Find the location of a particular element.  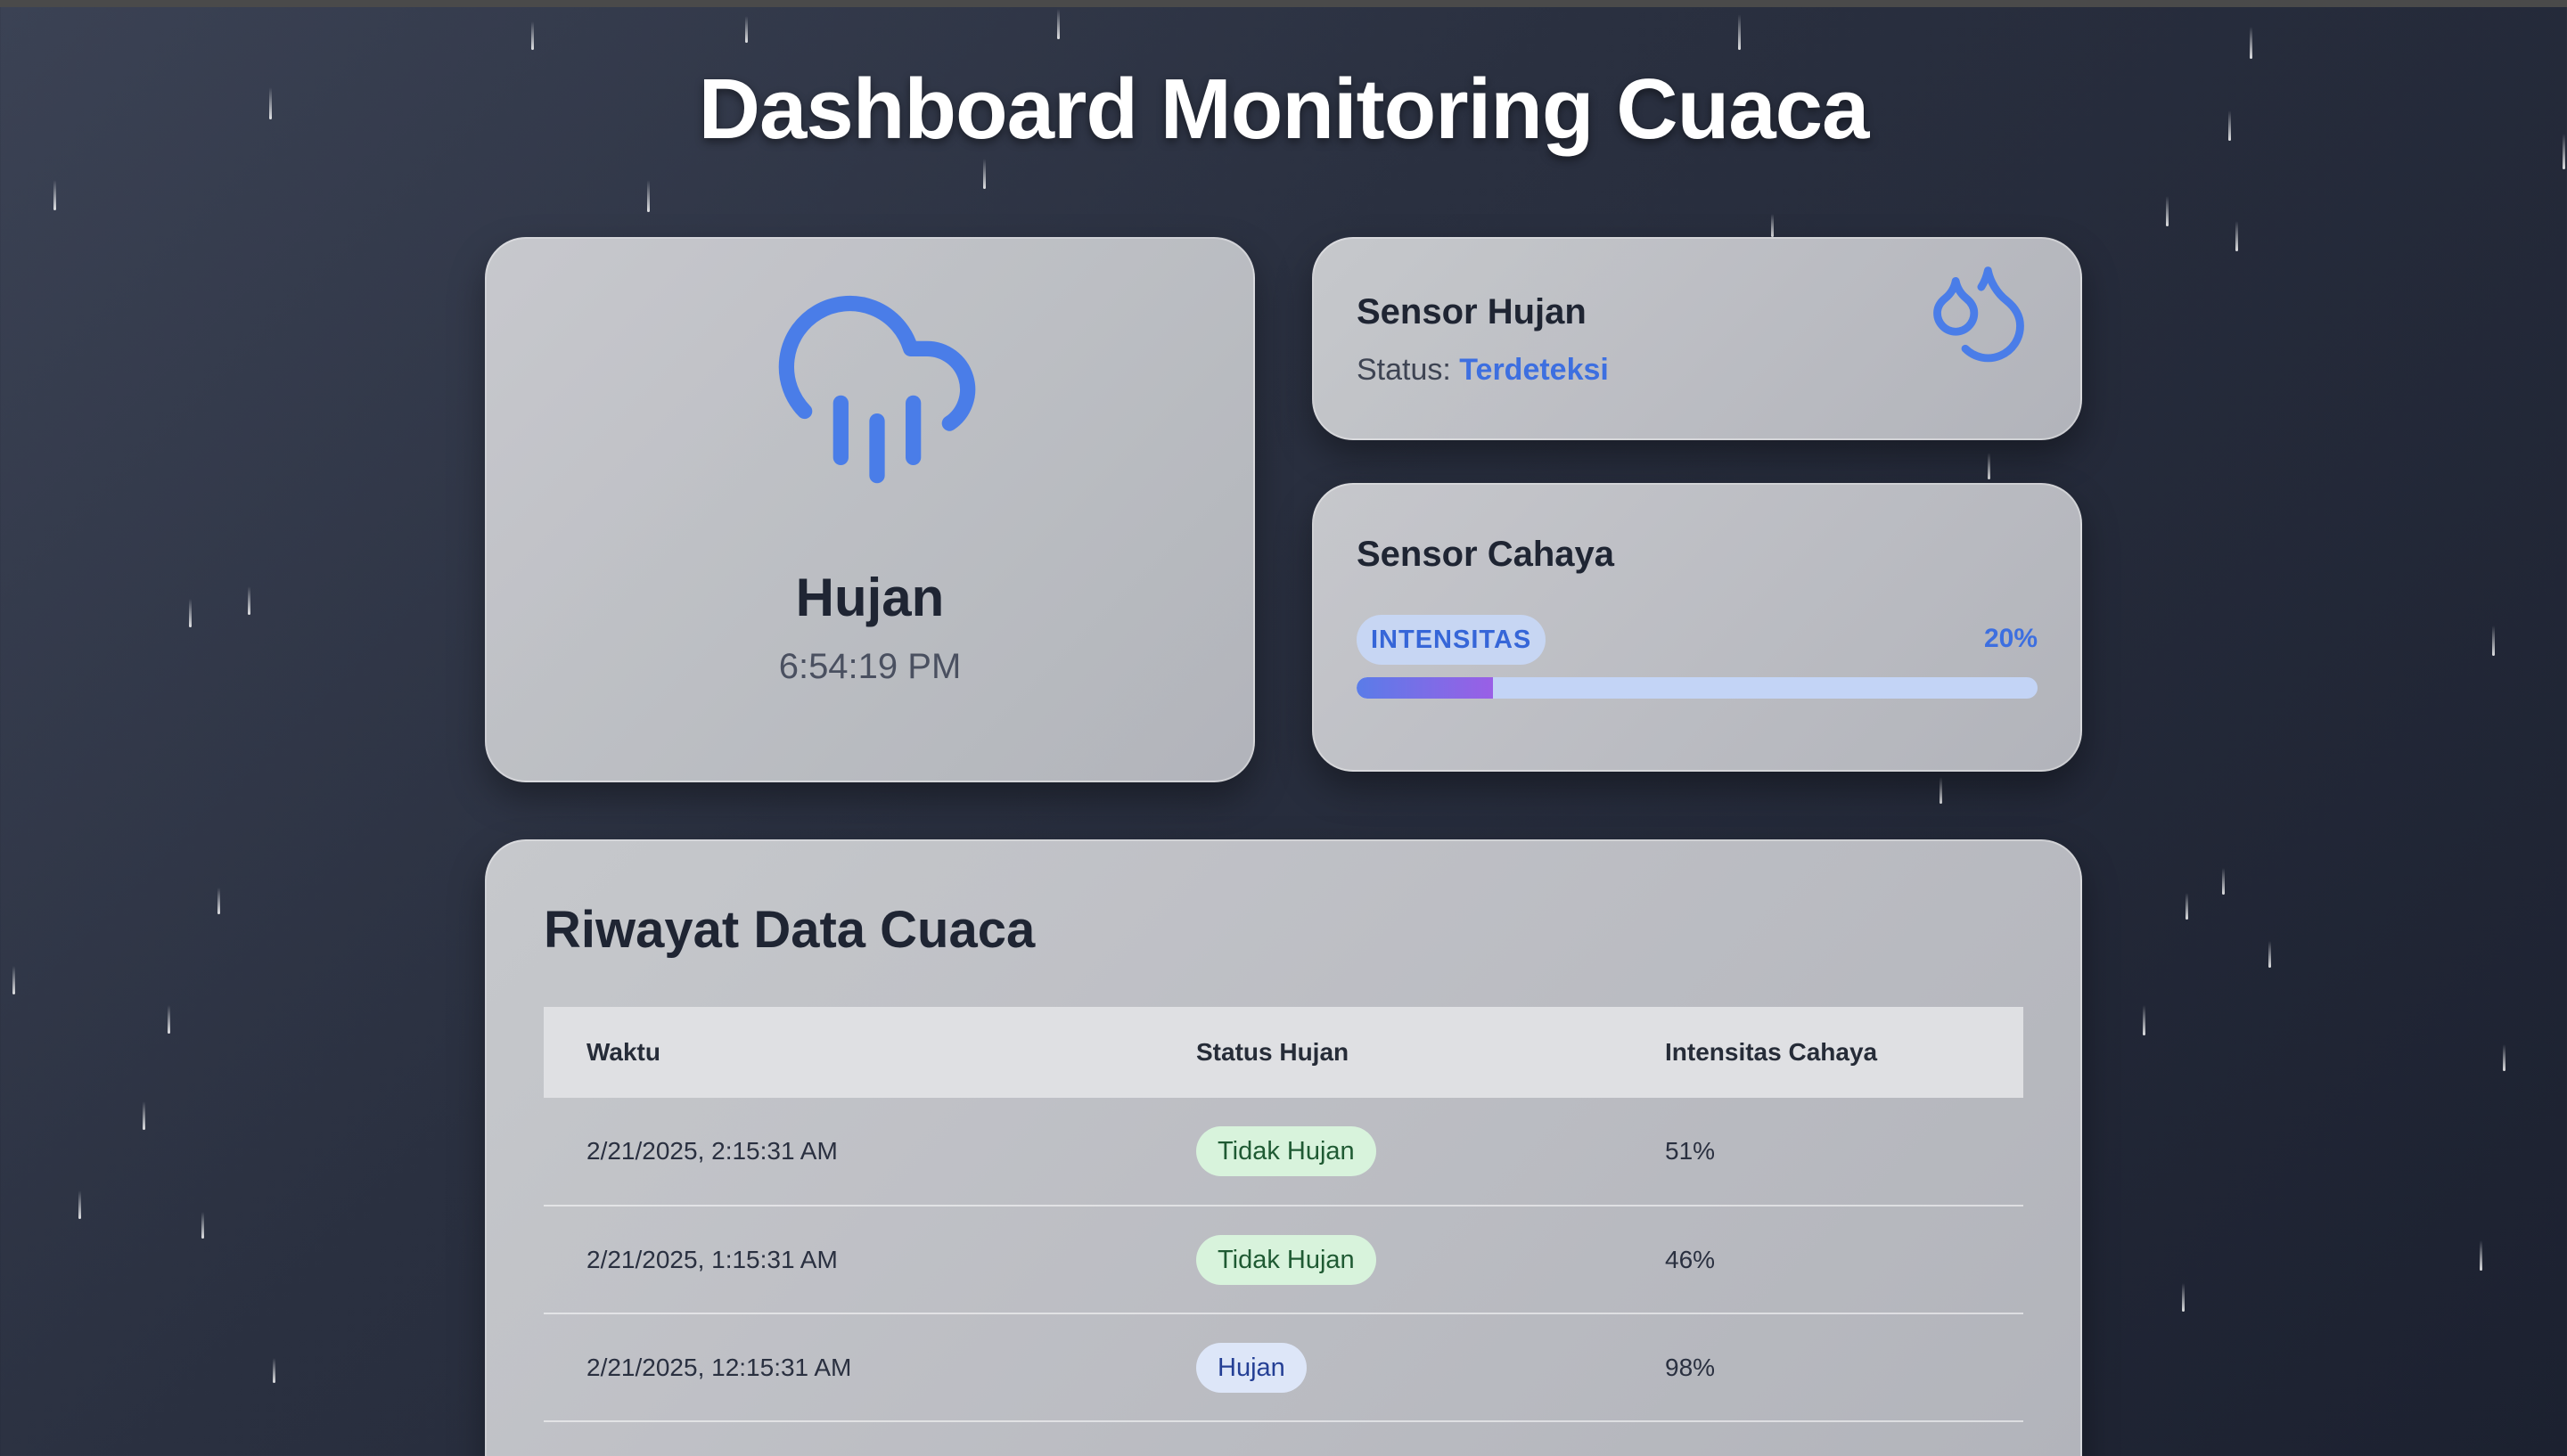

cell-intensity: 51% is located at coordinates (1822, 1152).